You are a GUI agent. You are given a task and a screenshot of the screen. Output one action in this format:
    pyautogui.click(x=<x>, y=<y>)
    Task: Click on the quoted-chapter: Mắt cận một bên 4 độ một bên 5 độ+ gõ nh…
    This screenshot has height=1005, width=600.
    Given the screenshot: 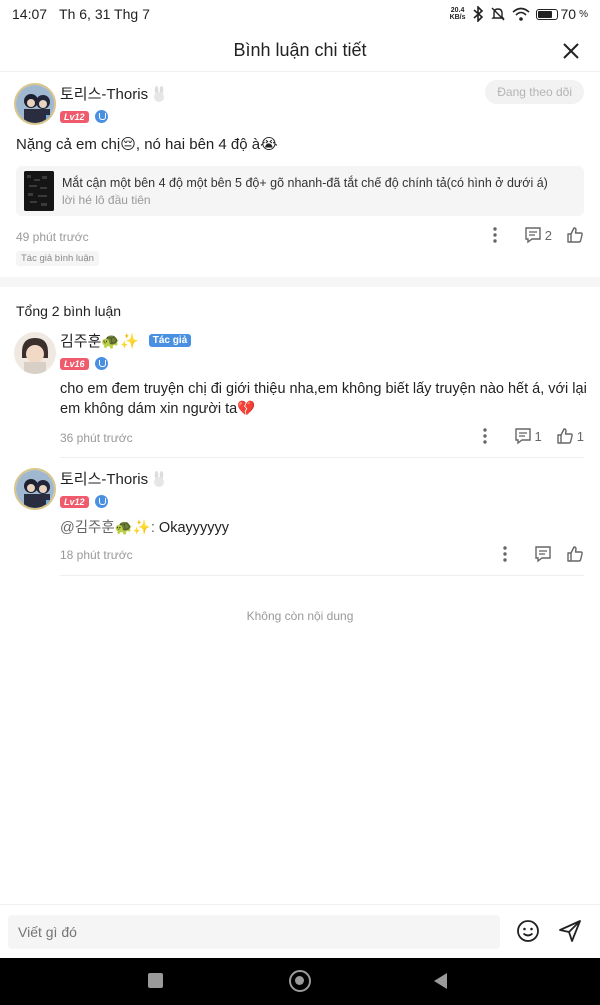 What is the action you would take?
    pyautogui.click(x=300, y=191)
    